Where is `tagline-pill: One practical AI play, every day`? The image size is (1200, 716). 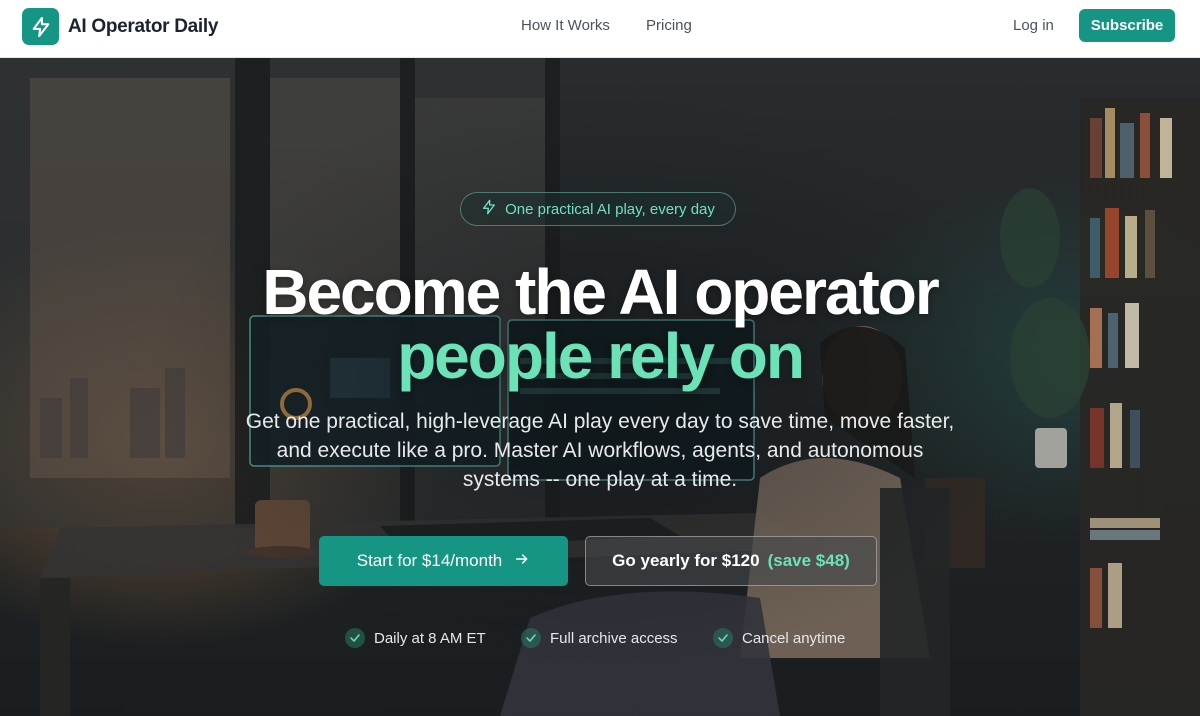
tagline-pill: One practical AI play, every day is located at coordinates (598, 209).